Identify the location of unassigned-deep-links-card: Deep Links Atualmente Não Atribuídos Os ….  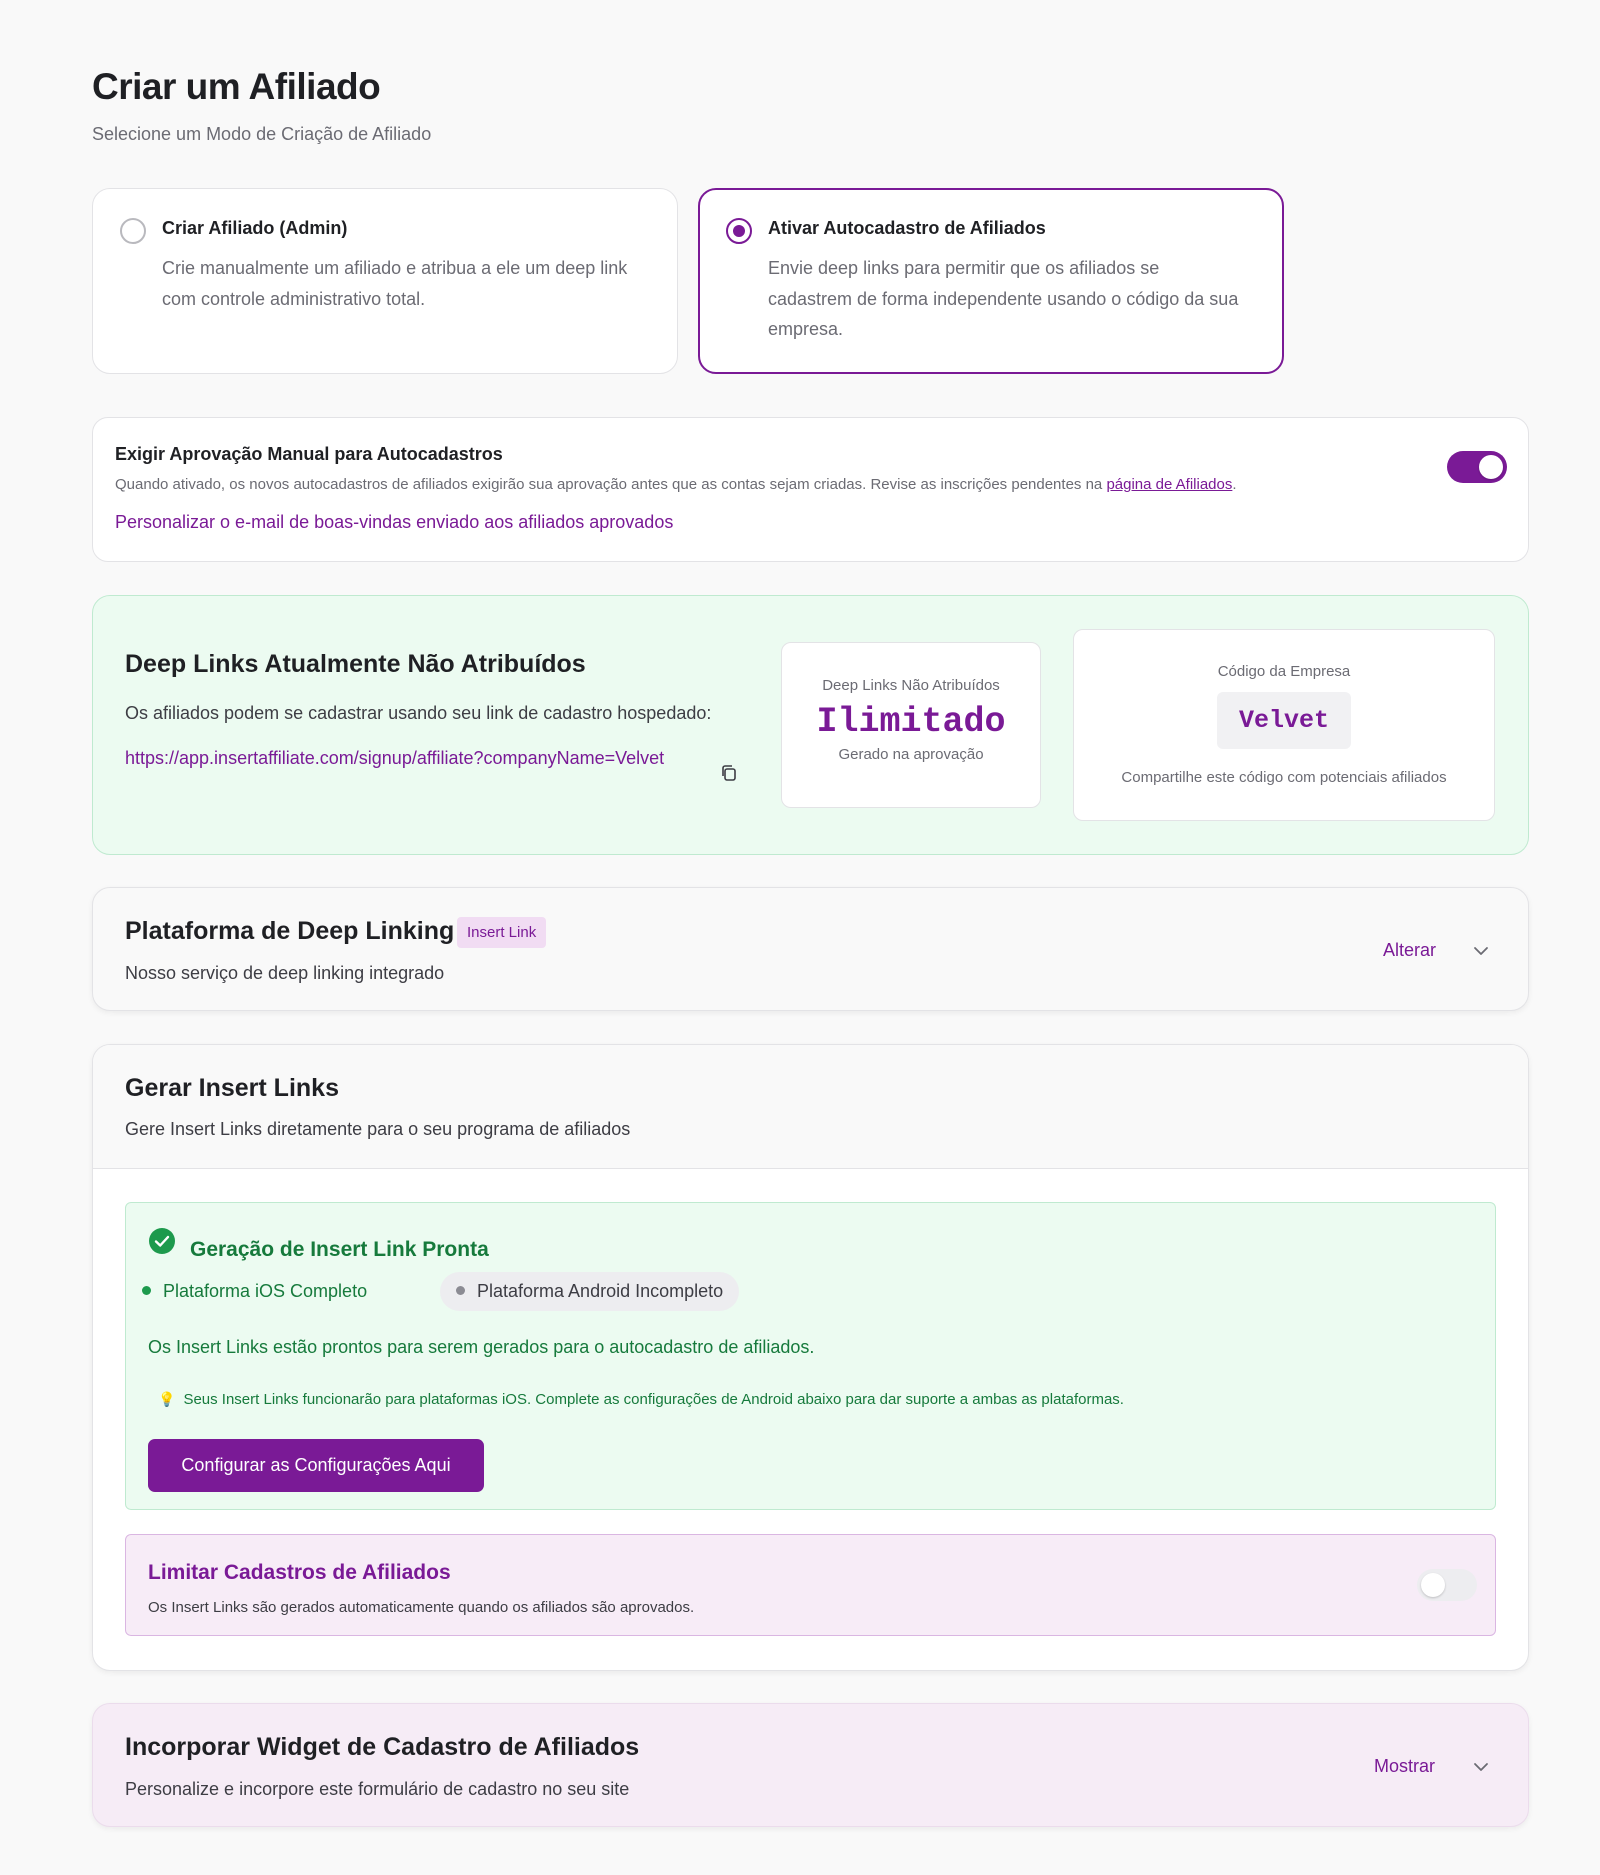
(810, 725).